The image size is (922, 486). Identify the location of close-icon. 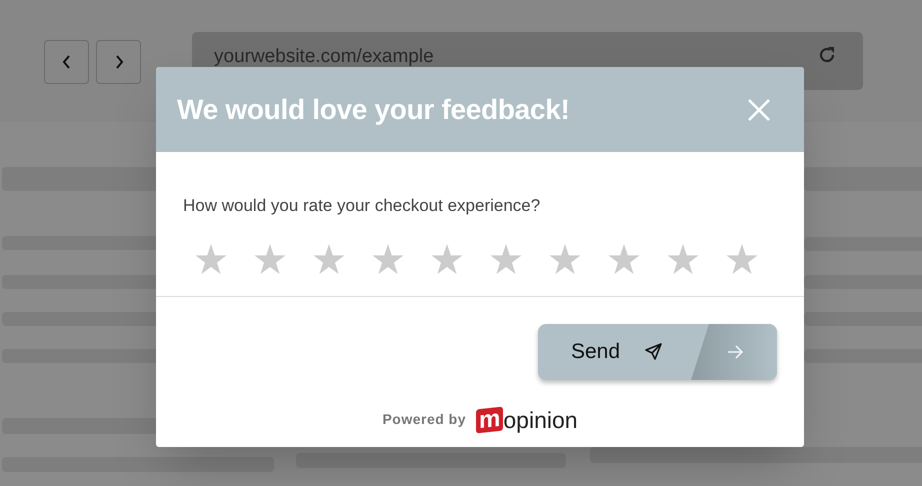
(759, 110).